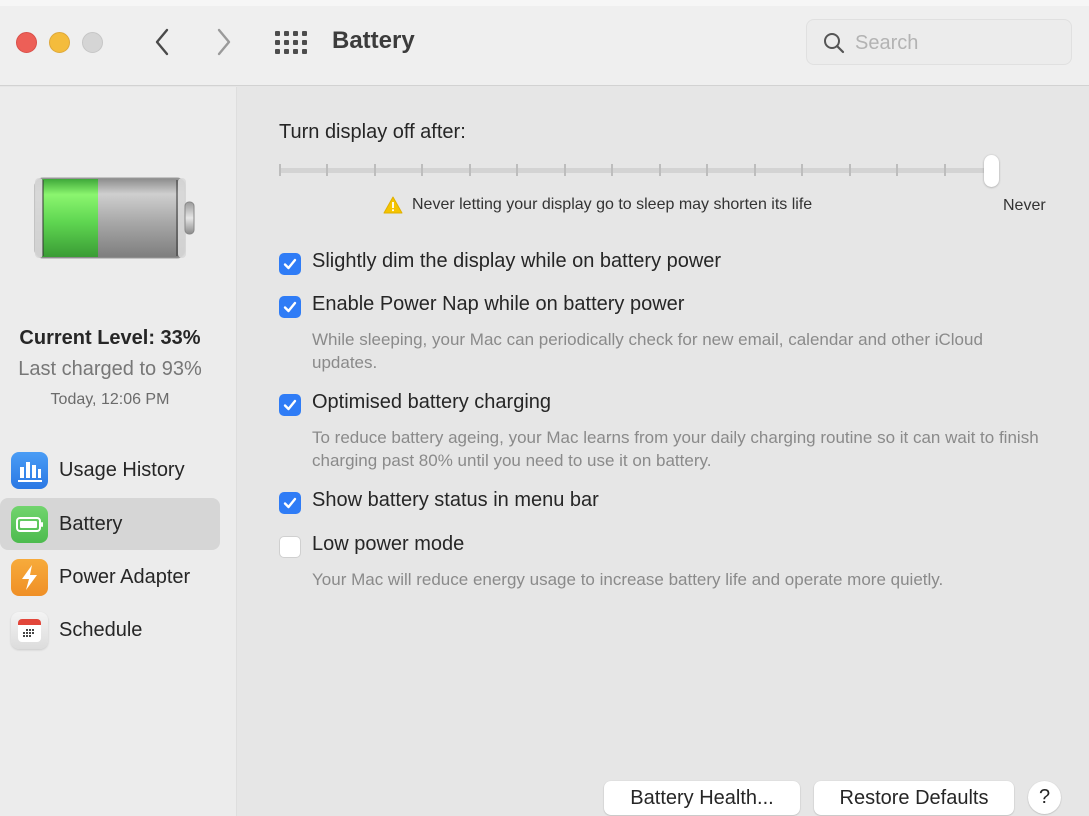 The width and height of the screenshot is (1089, 816). I want to click on close-button, so click(26, 42).